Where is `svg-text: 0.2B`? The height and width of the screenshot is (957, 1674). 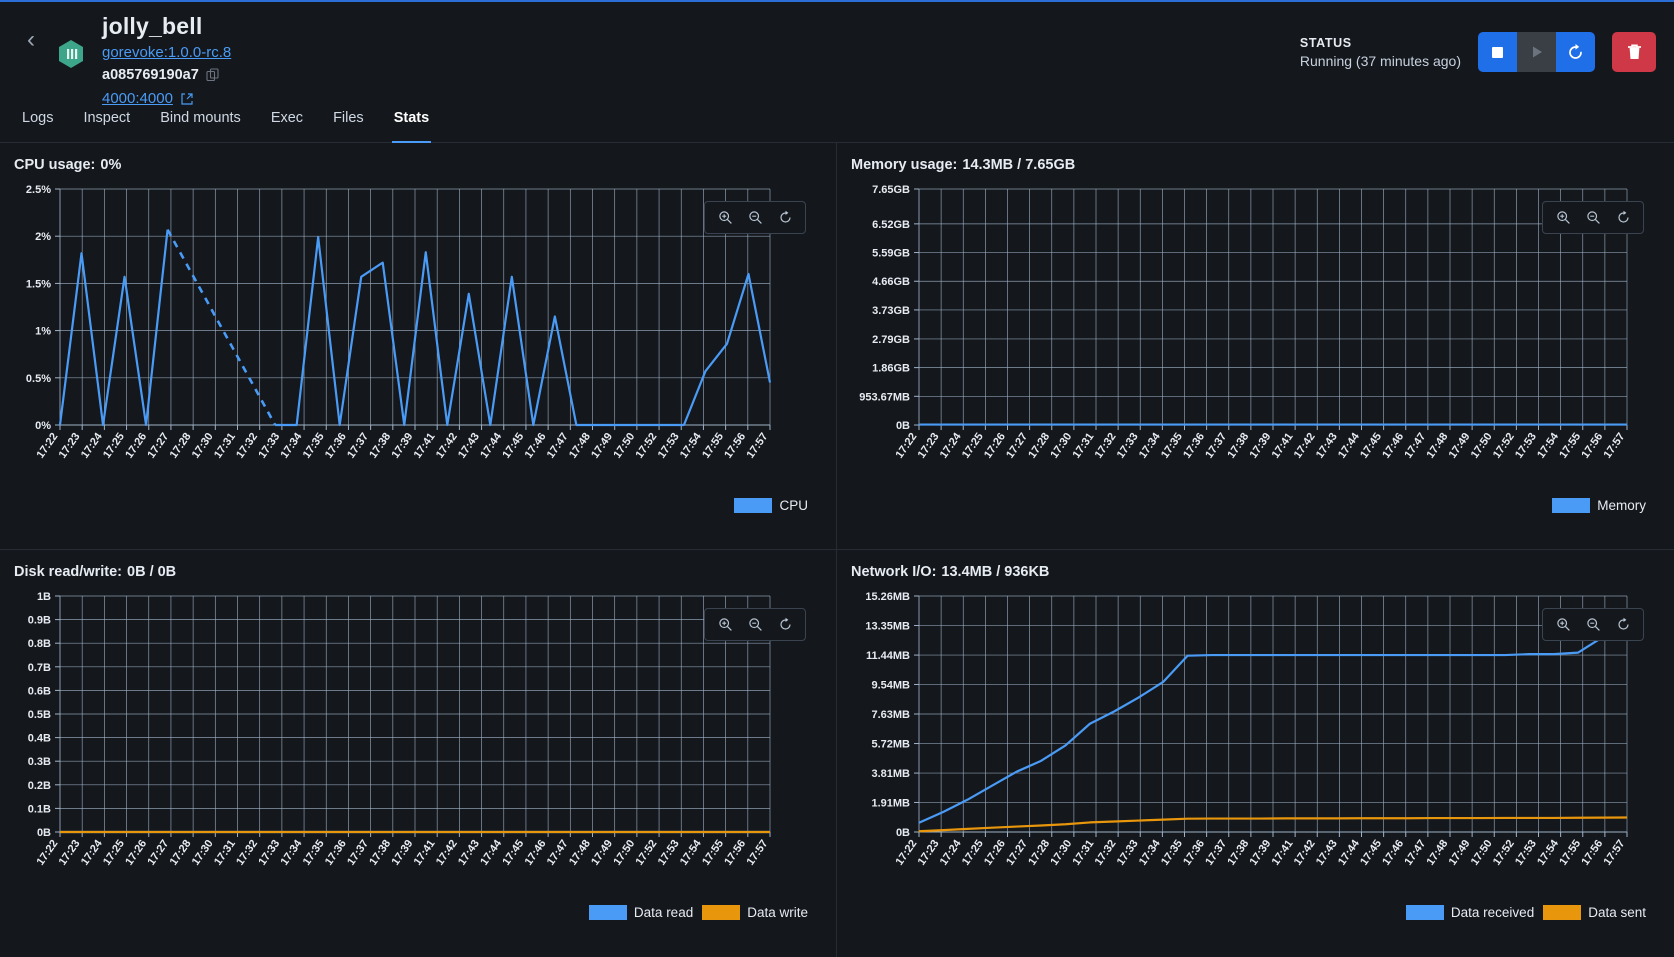 svg-text: 0.2B is located at coordinates (39, 786).